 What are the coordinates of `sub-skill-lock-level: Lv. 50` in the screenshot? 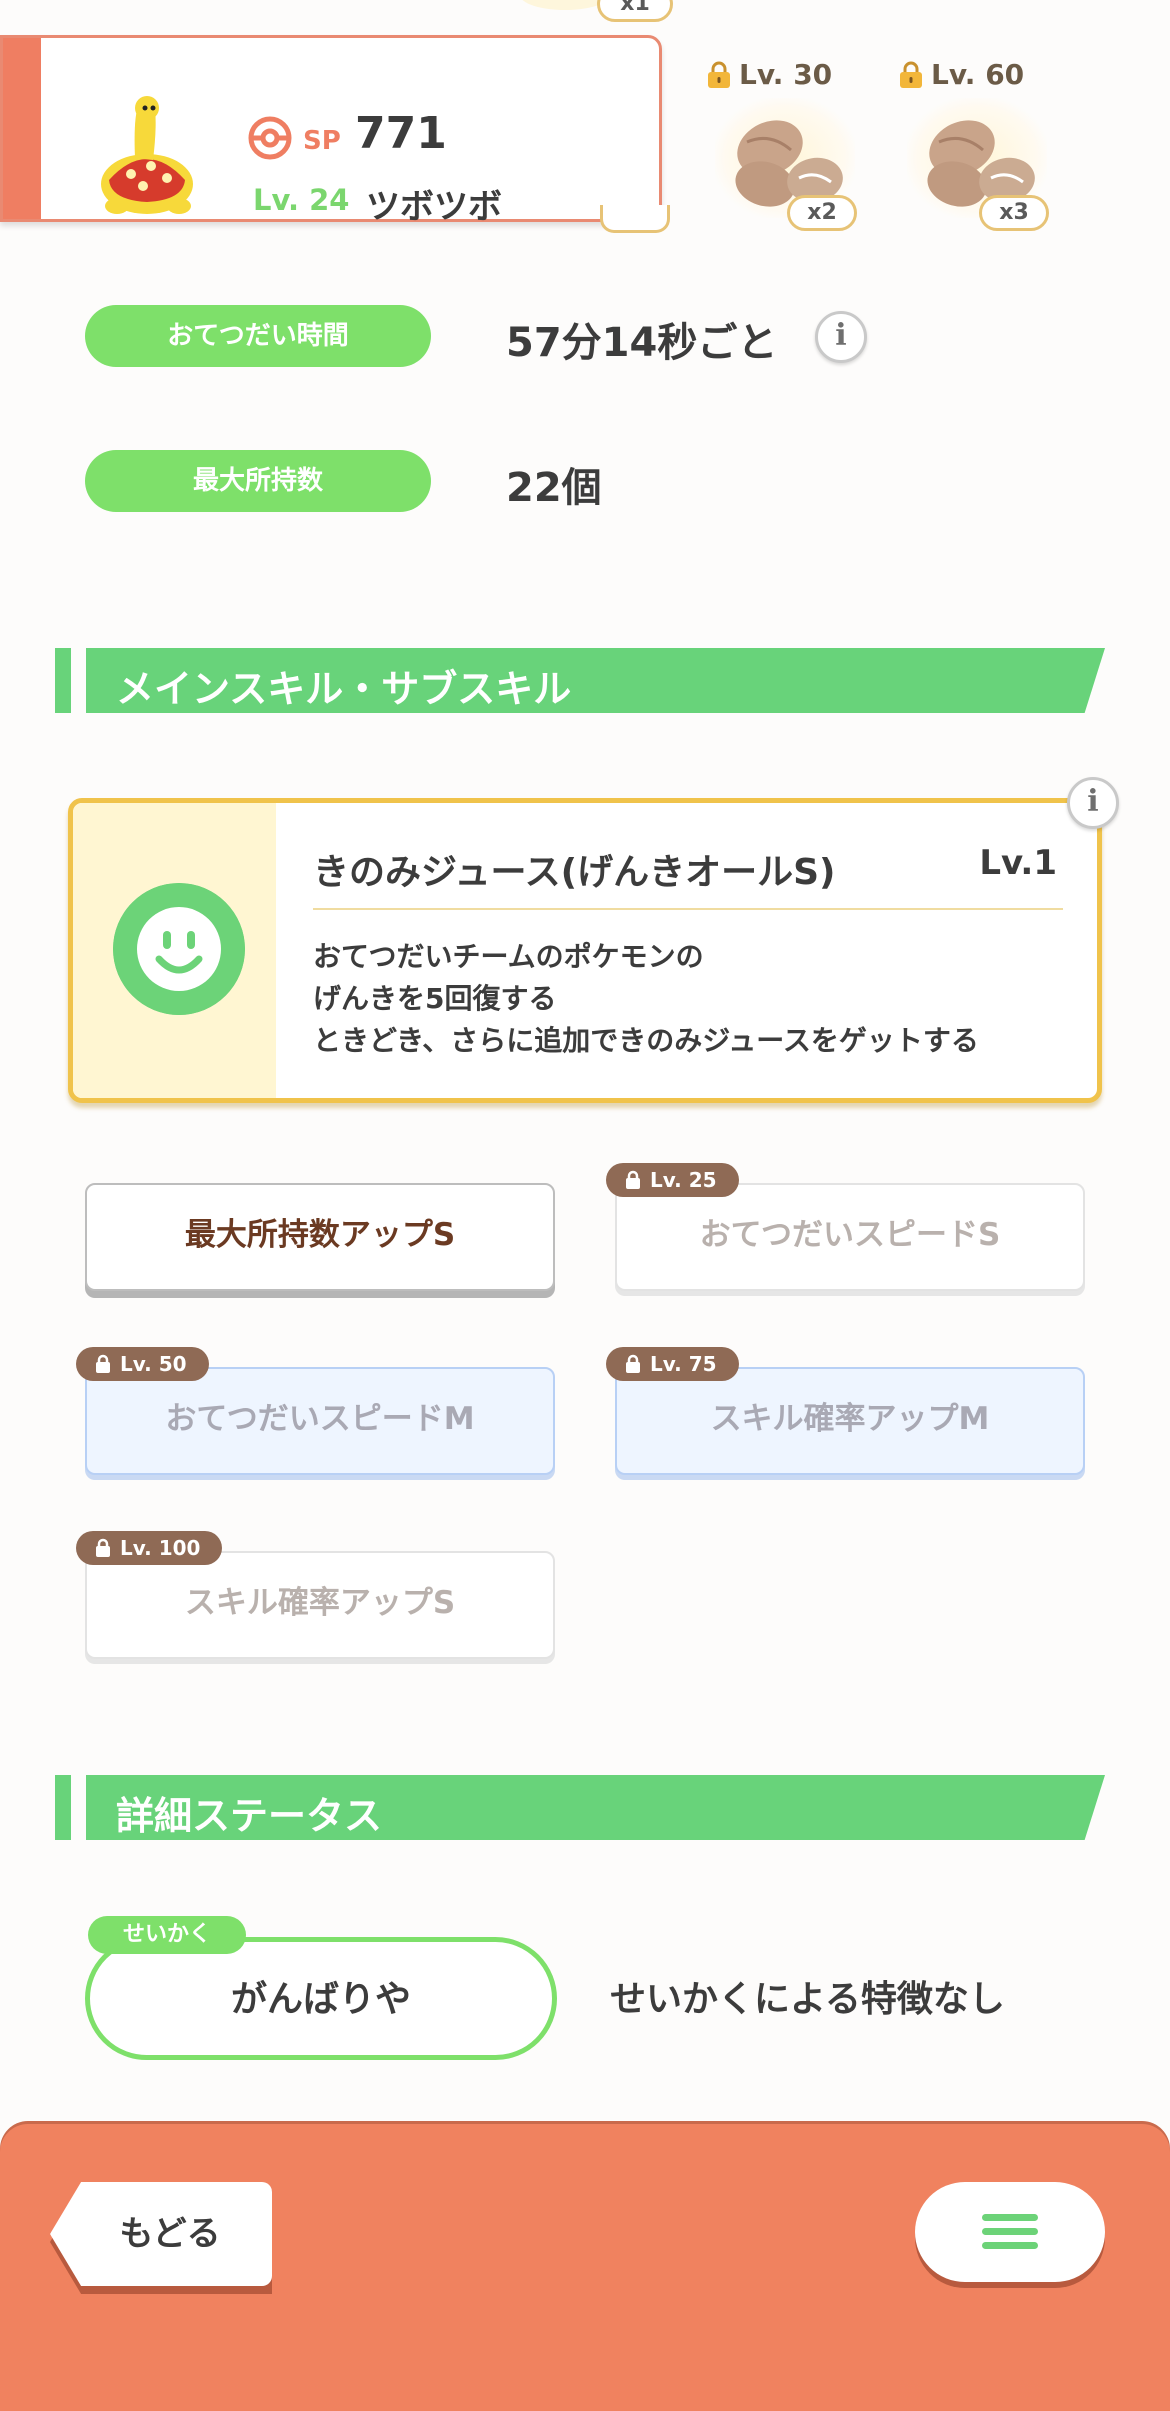 It's located at (153, 1364).